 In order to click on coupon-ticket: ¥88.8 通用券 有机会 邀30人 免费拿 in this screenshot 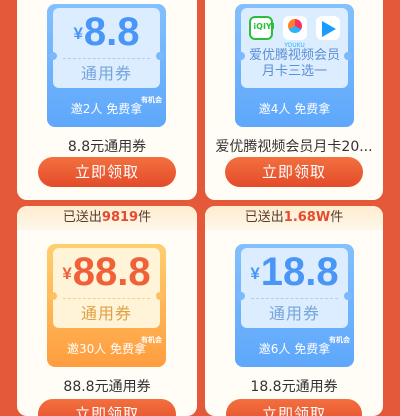, I will do `click(106, 305)`.